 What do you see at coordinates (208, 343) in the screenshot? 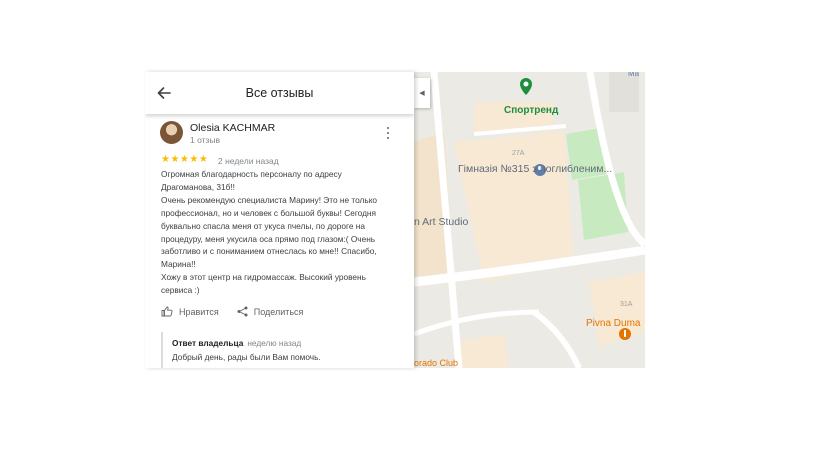
I see `owner-reply-label: Ответ владельца` at bounding box center [208, 343].